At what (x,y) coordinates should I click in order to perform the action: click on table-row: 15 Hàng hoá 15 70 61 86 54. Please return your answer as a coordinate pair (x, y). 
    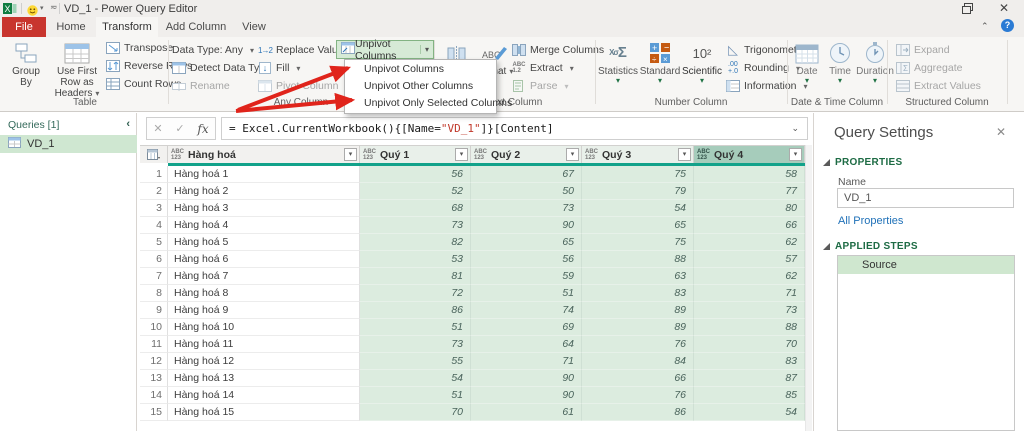
    Looking at the image, I should click on (472, 412).